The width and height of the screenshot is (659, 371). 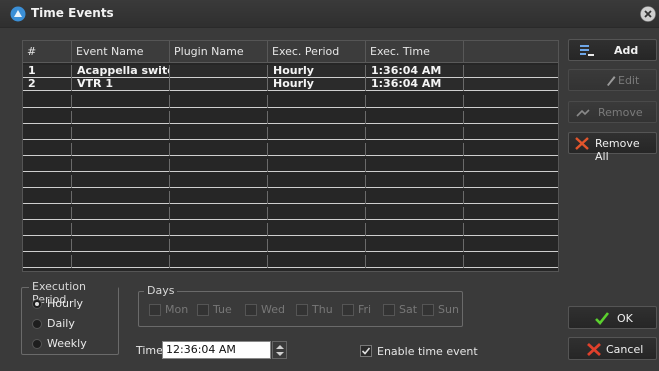 What do you see at coordinates (61, 323) in the screenshot?
I see `radio-daily-label: Daily` at bounding box center [61, 323].